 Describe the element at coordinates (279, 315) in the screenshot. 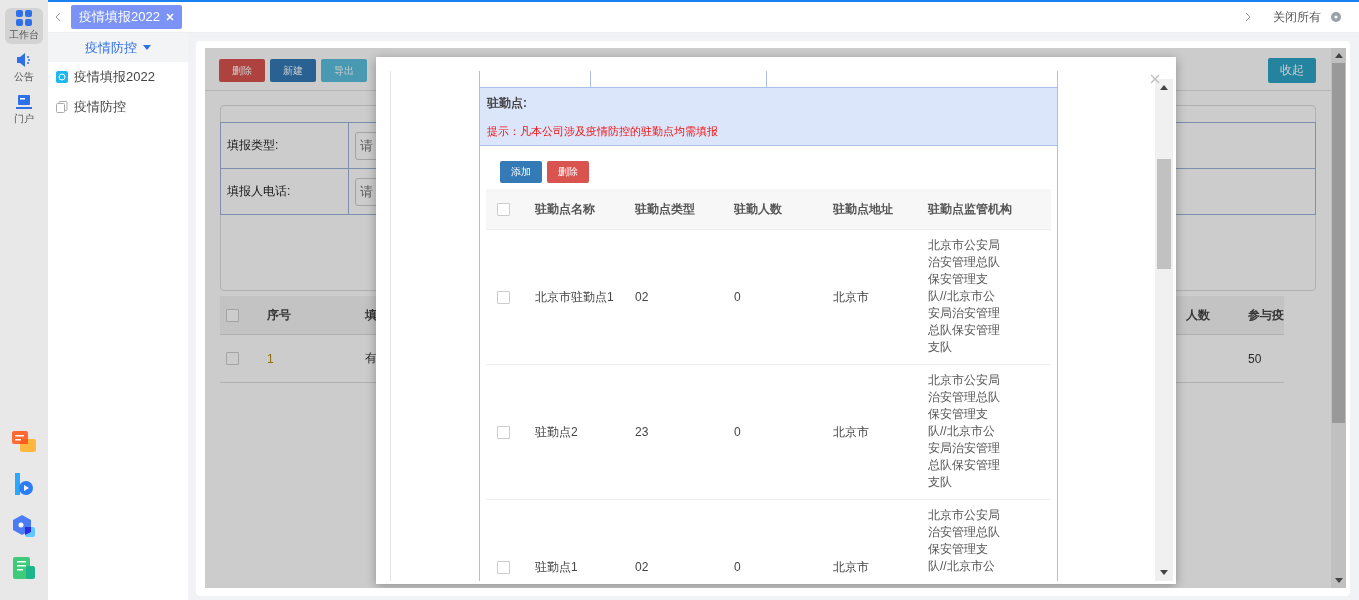

I see `column-header: 序号` at that location.